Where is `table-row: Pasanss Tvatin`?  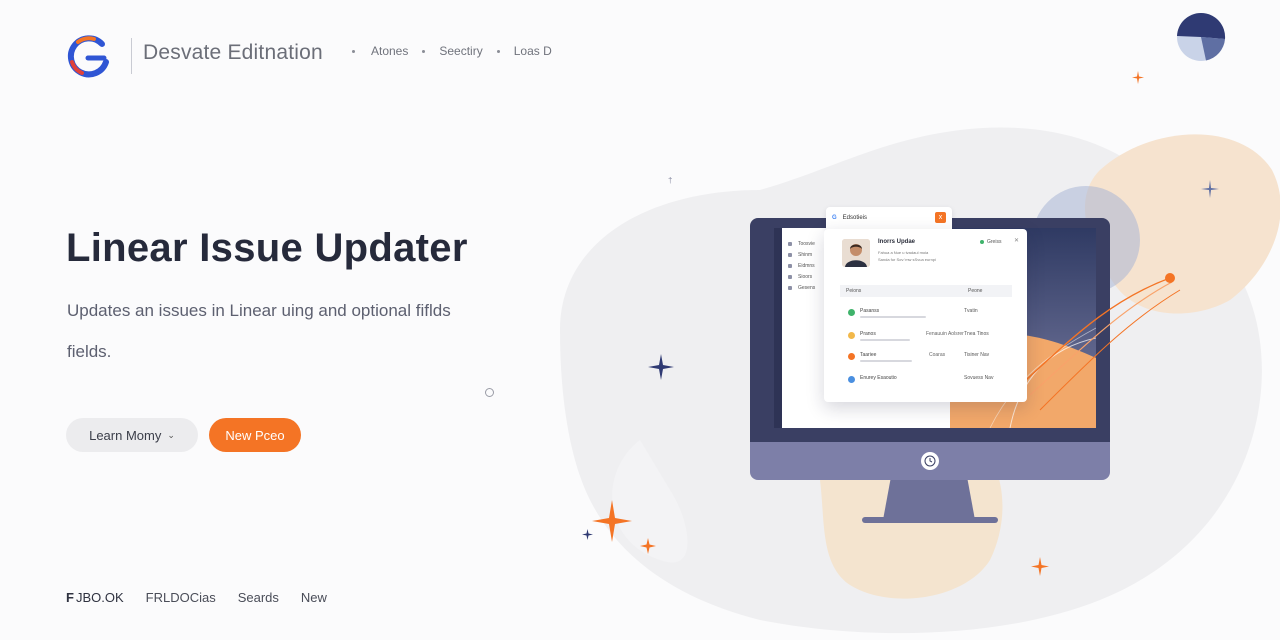
table-row: Pasanss Tvatin is located at coordinates (926, 314).